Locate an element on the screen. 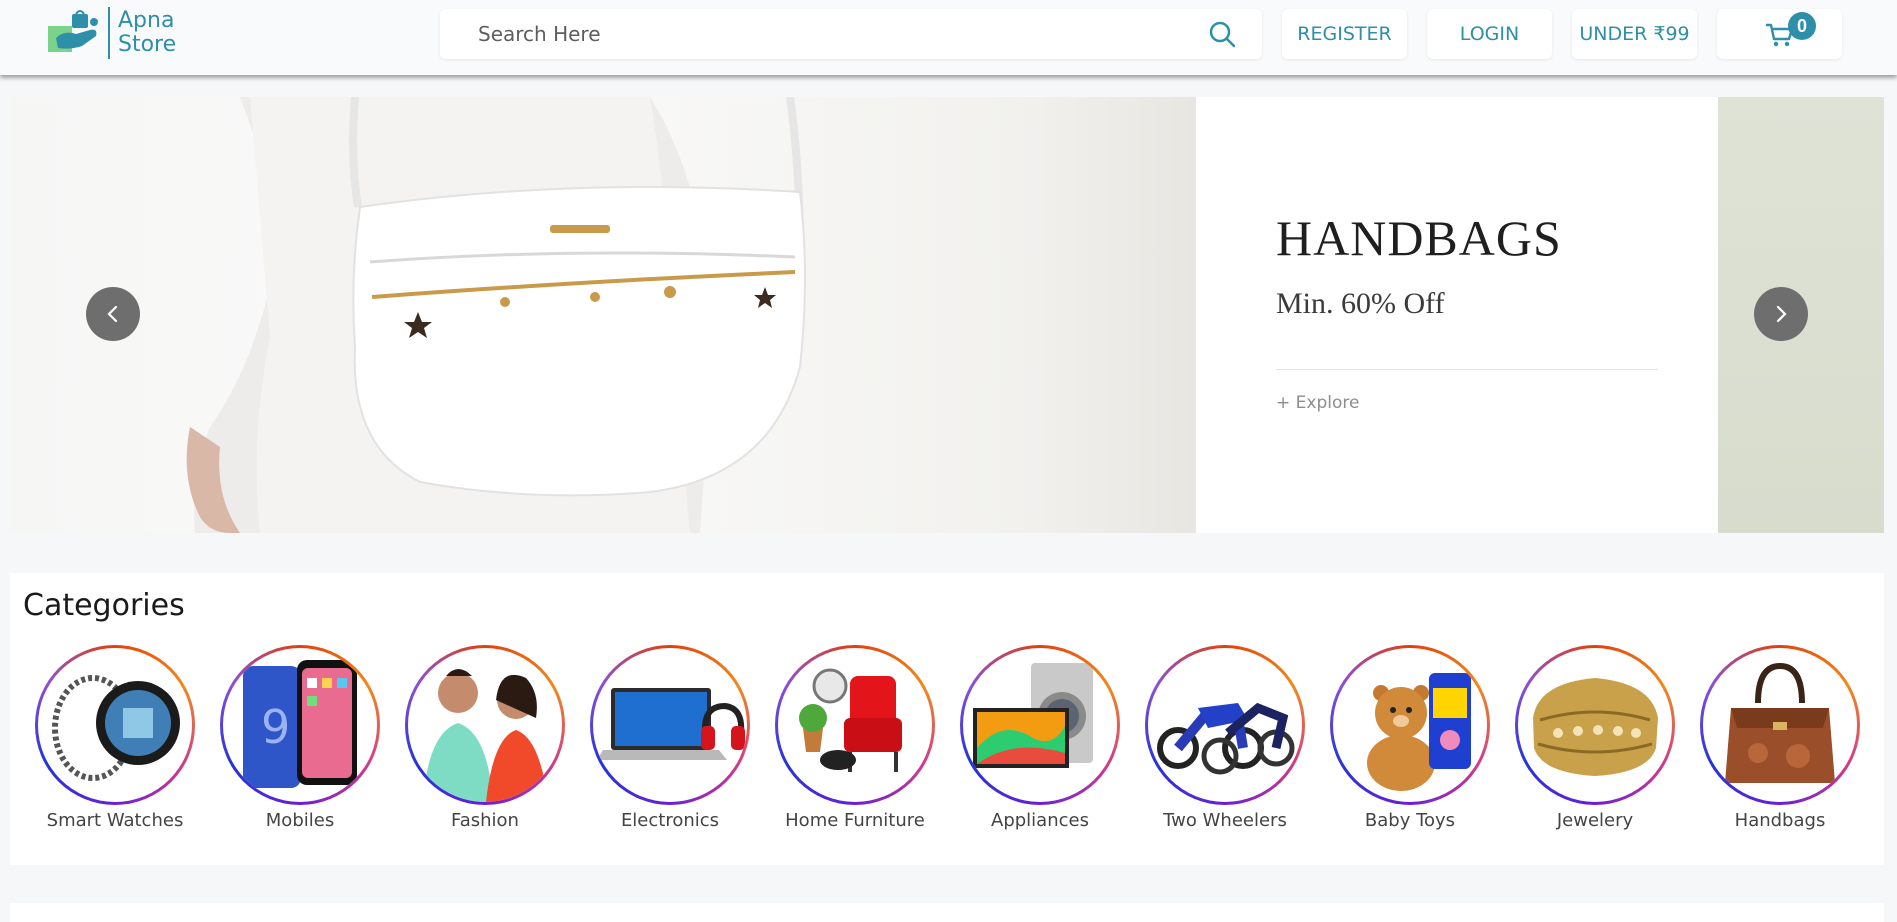  svg-text: 9 is located at coordinates (275, 727).